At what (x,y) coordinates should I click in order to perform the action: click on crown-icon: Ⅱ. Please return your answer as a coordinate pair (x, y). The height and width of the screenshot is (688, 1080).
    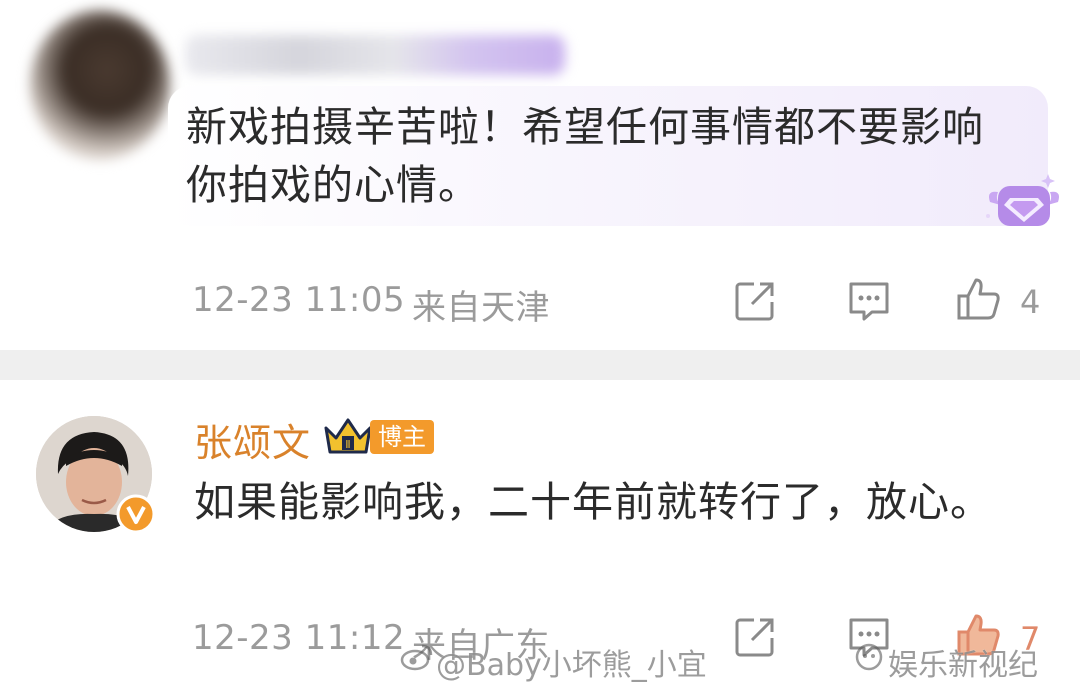
    Looking at the image, I should click on (348, 436).